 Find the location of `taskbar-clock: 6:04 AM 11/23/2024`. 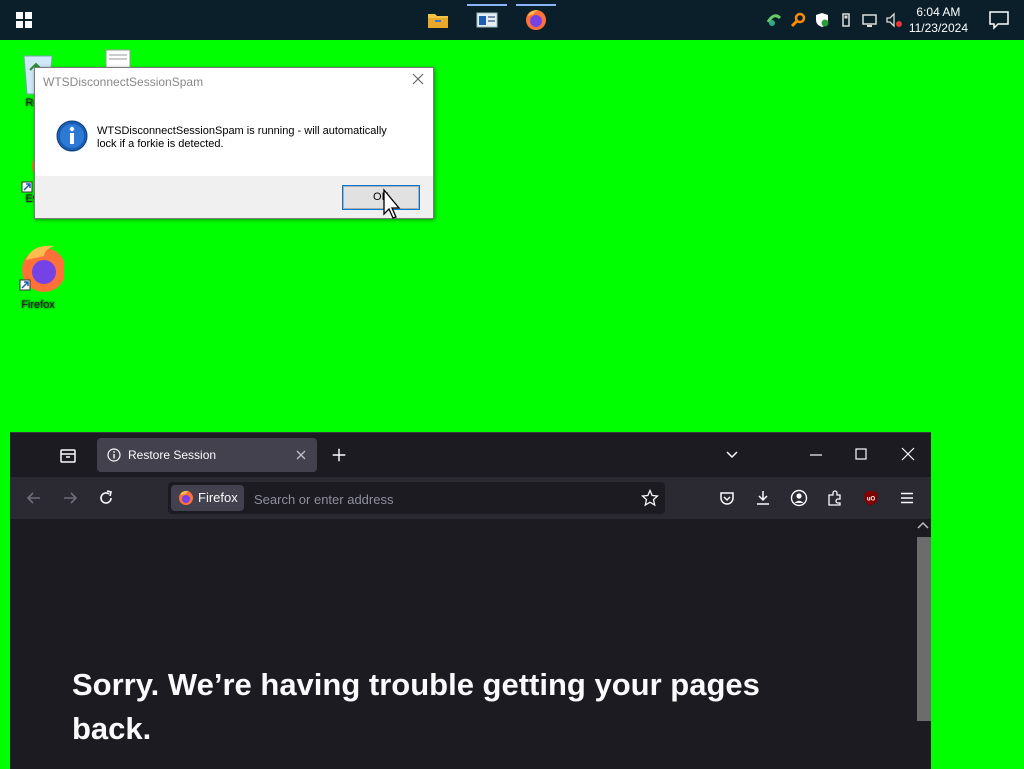

taskbar-clock: 6:04 AM 11/23/2024 is located at coordinates (938, 20).